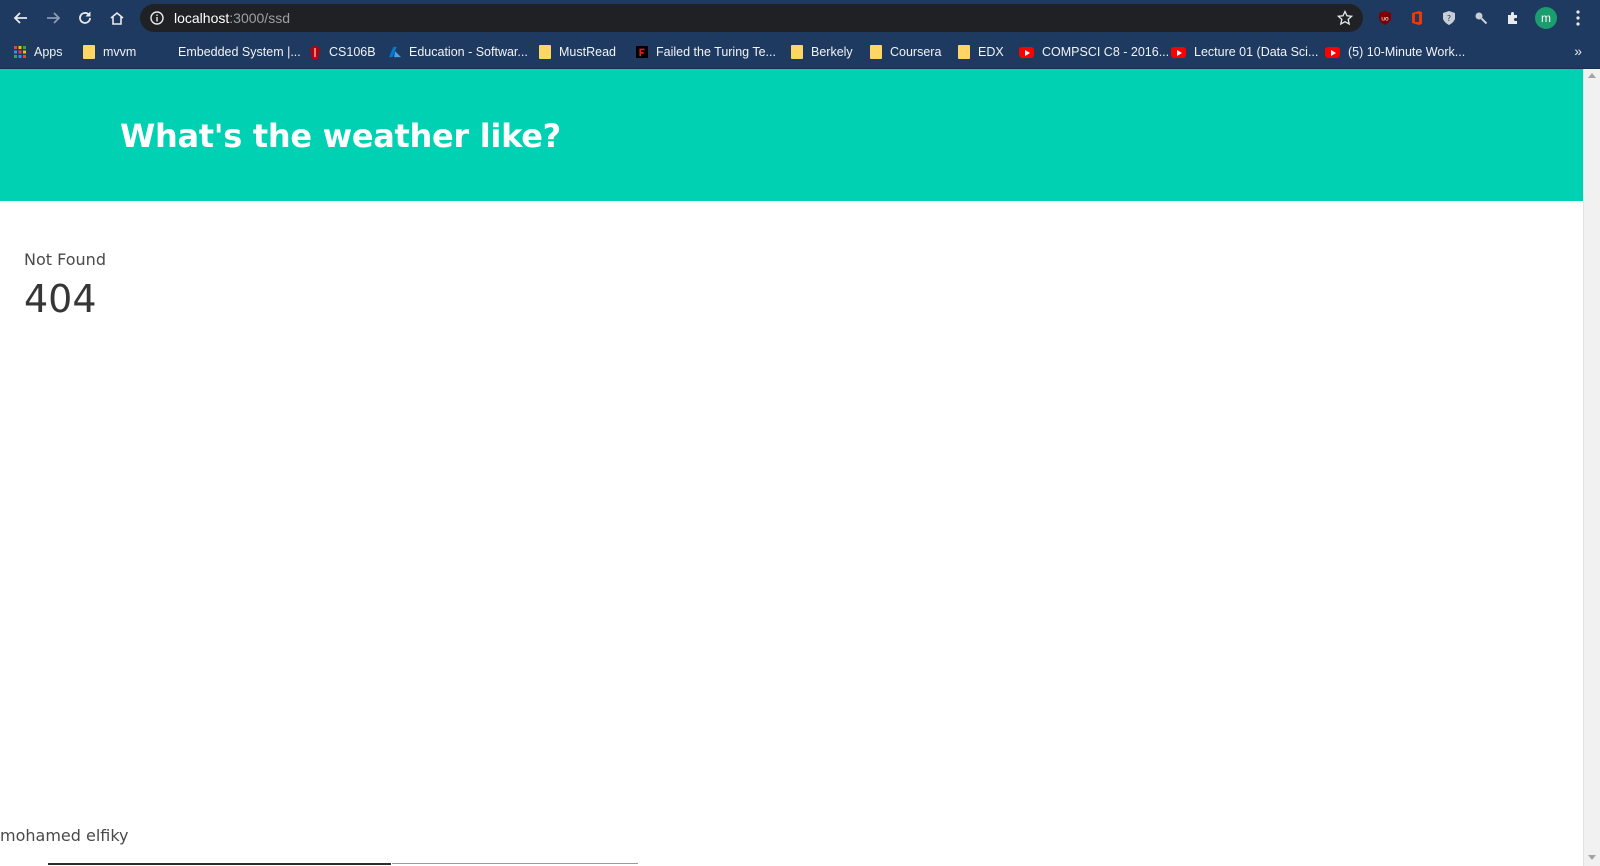 The image size is (1600, 866). I want to click on home-icon, so click(117, 18).